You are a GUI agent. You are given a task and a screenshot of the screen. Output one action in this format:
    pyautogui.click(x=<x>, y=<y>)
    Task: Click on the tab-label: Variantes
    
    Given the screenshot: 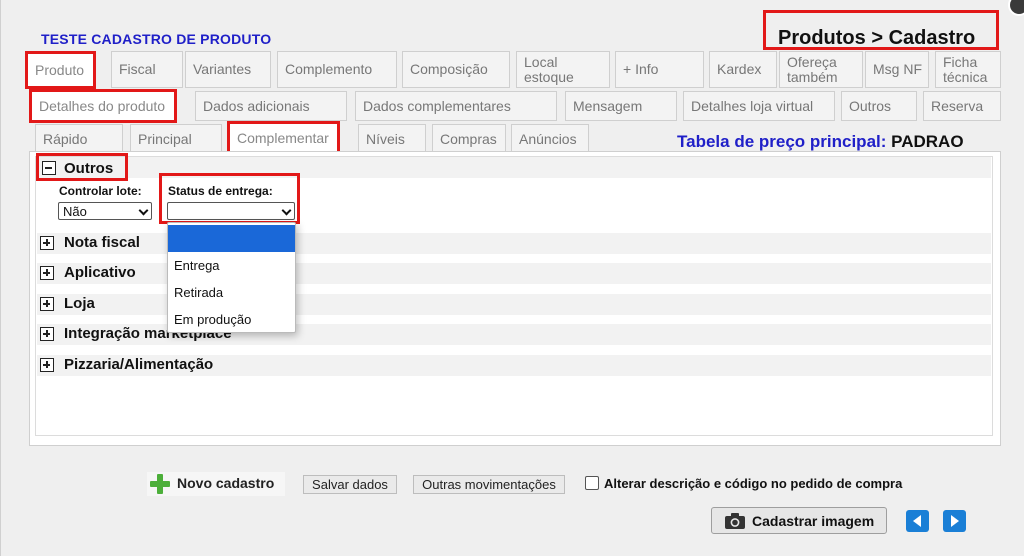 What is the action you would take?
    pyautogui.click(x=222, y=69)
    